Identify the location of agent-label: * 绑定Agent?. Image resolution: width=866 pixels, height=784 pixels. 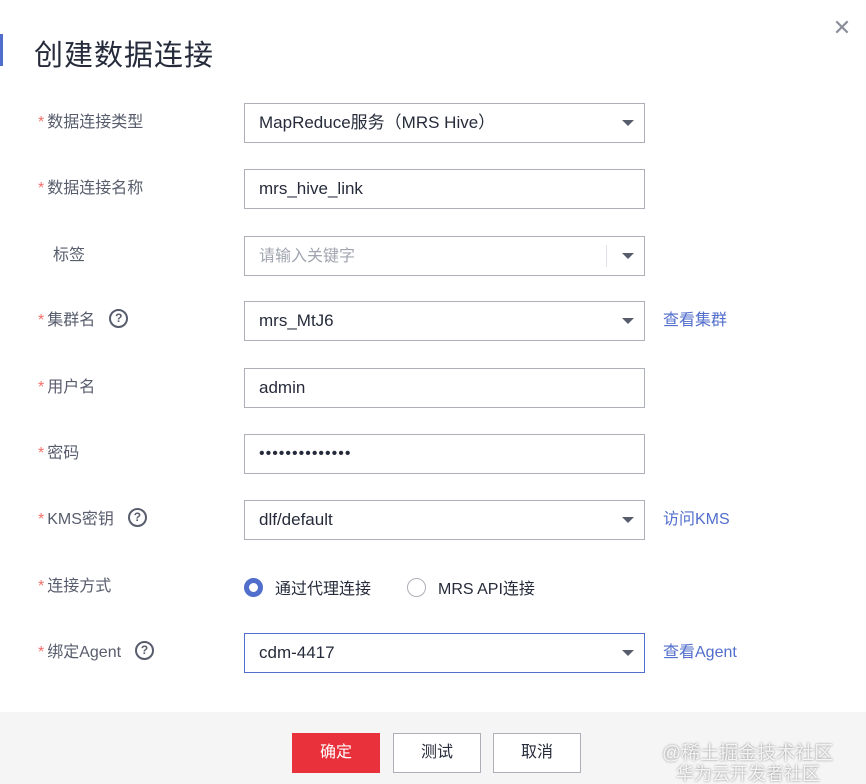
(96, 653).